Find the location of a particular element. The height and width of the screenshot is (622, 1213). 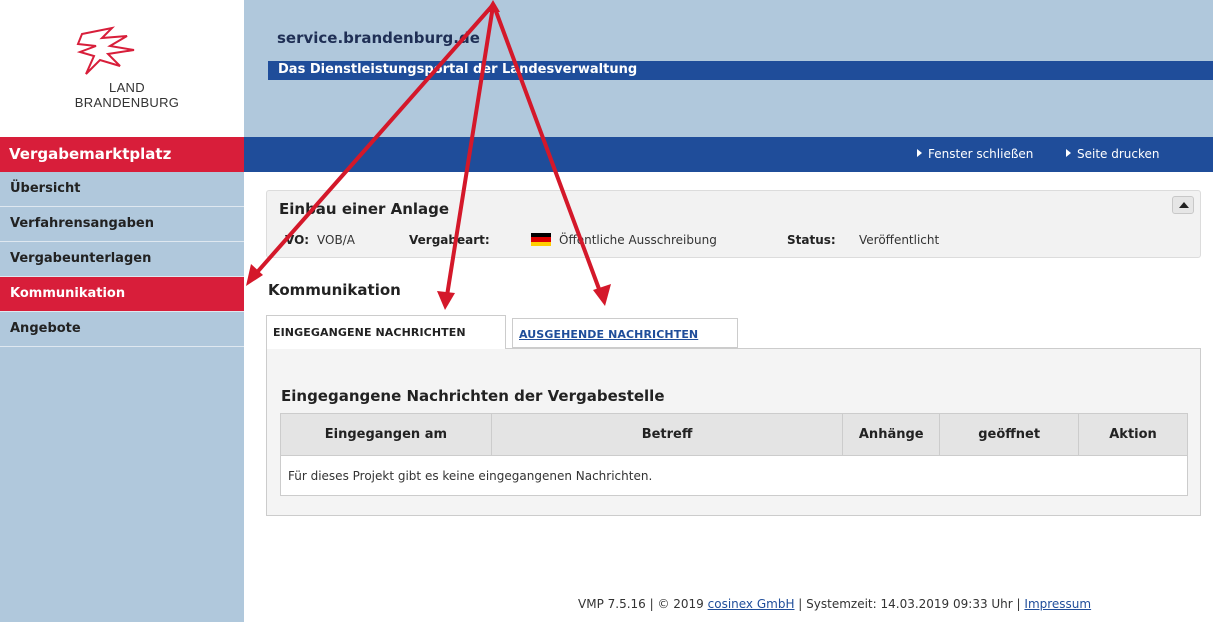

column-header-subject: Betreff is located at coordinates (667, 434).